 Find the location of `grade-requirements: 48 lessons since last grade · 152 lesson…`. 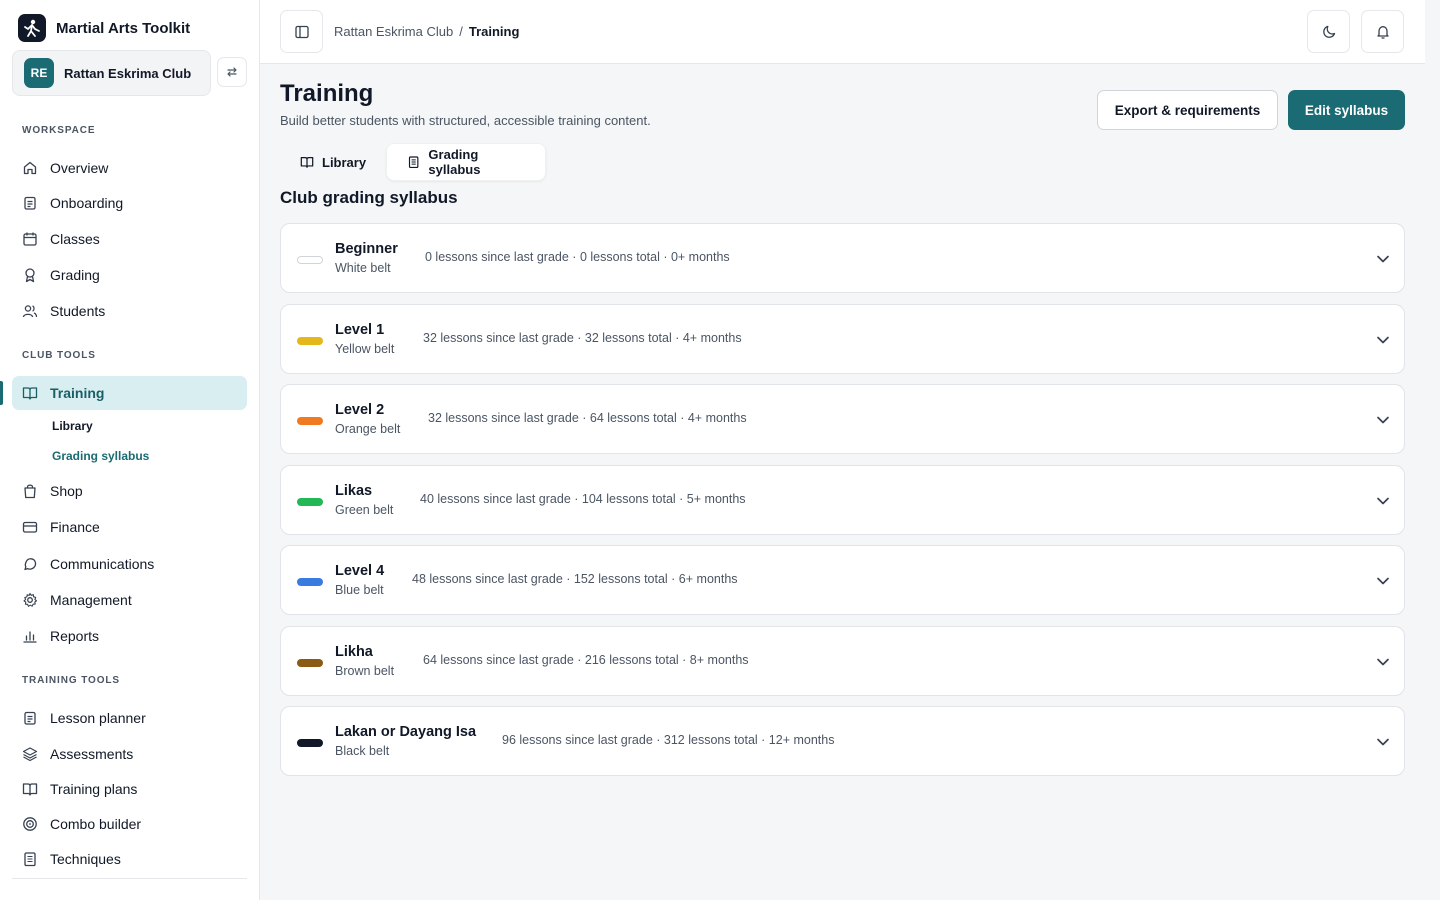

grade-requirements: 48 lessons since last grade · 152 lesson… is located at coordinates (575, 579).